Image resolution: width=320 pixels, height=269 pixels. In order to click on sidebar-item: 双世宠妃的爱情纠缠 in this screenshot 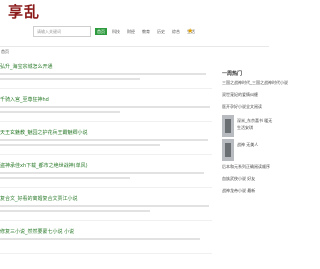, I will do `click(244, 95)`.